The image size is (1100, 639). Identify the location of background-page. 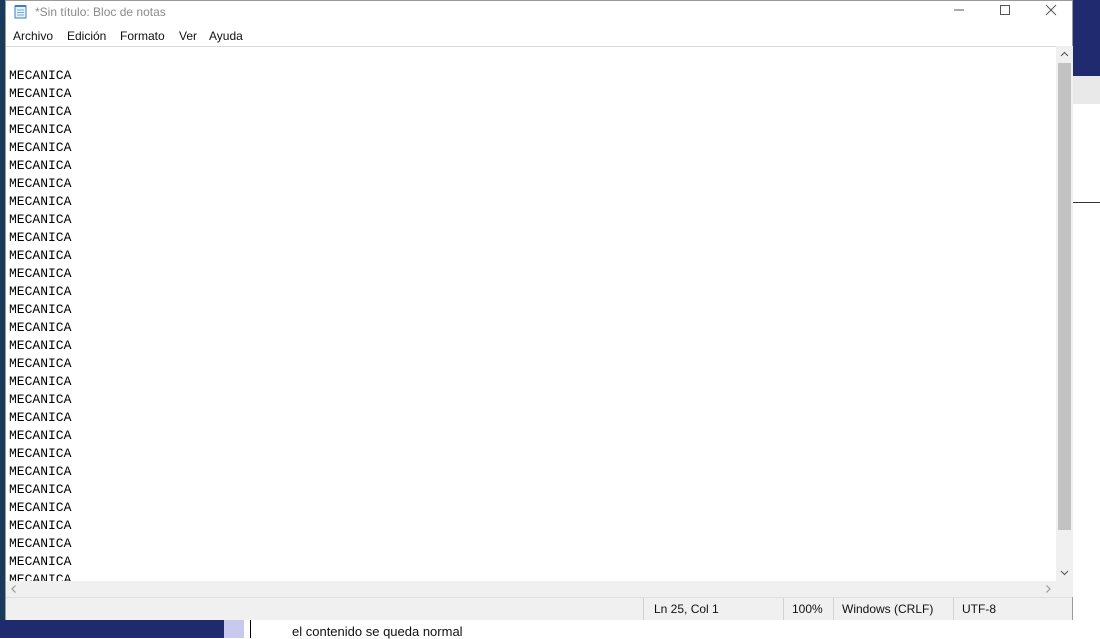
(1086, 420).